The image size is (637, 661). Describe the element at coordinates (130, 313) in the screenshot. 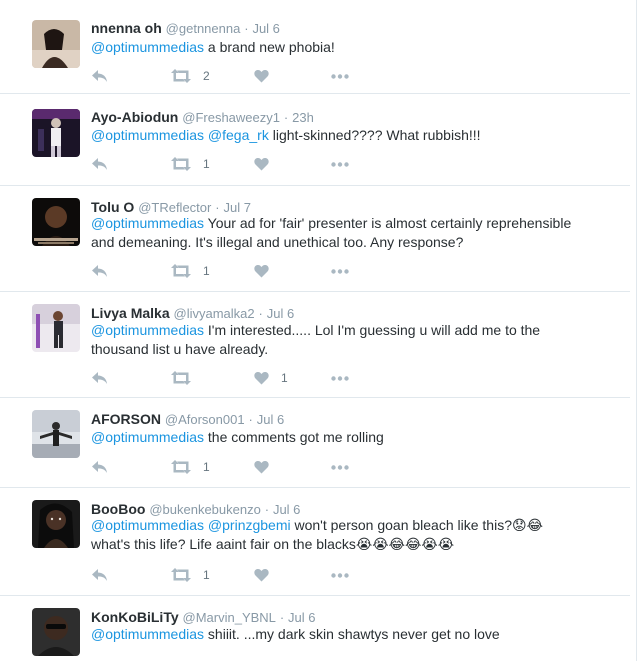

I see `display-name: Livya Malka` at that location.